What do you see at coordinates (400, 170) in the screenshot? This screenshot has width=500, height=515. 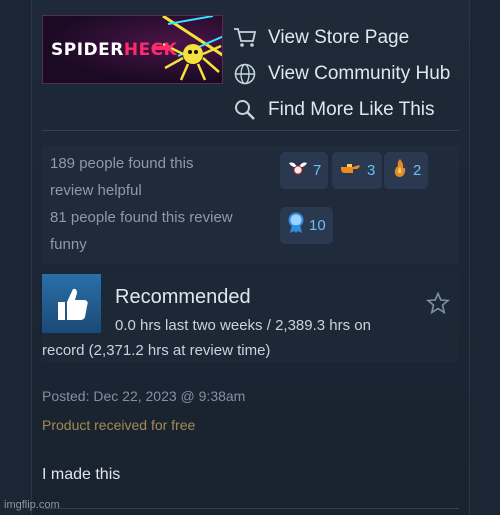 I see `flame-award-icon` at bounding box center [400, 170].